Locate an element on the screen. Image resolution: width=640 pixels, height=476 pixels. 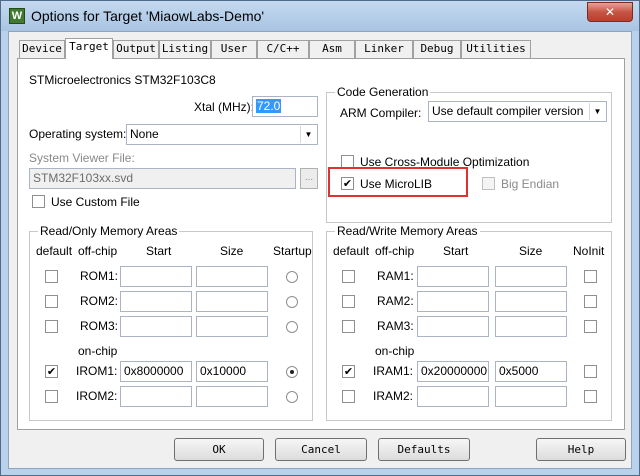
ro-header-start: Start is located at coordinates (159, 251).